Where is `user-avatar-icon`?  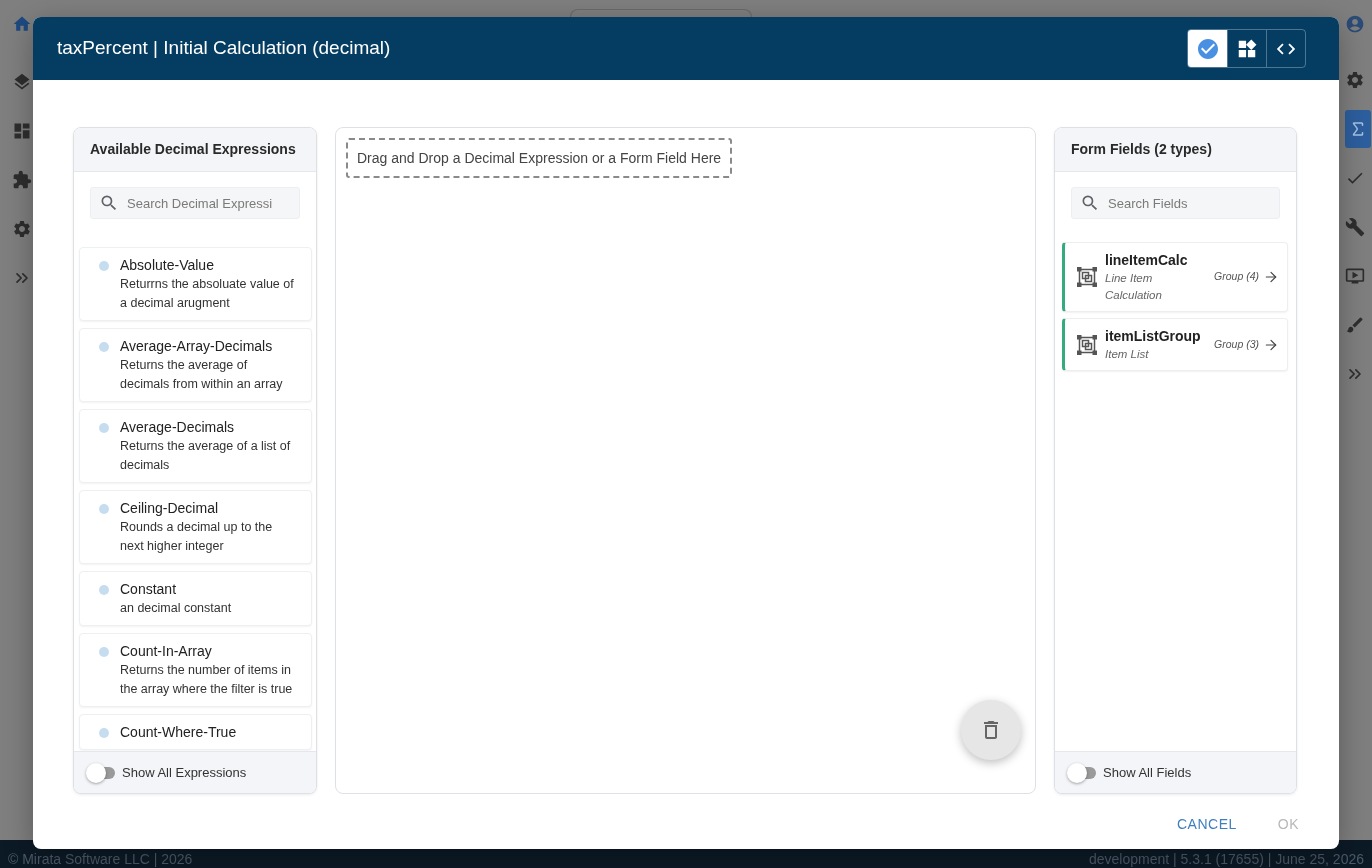
user-avatar-icon is located at coordinates (1355, 24).